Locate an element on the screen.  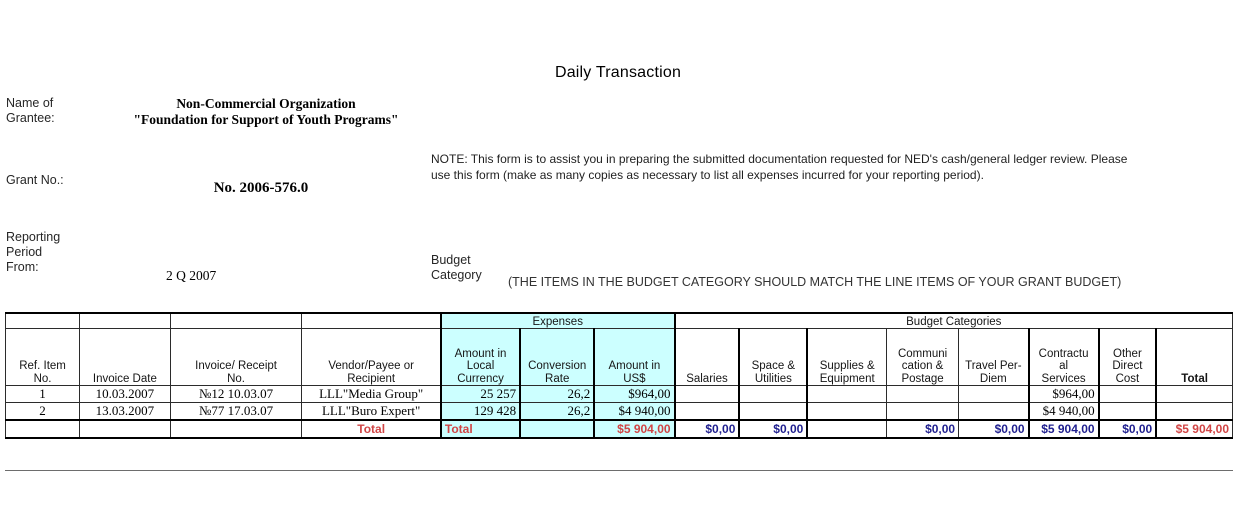
total-cell-other-direct-cost: $0,00 is located at coordinates (1128, 429).